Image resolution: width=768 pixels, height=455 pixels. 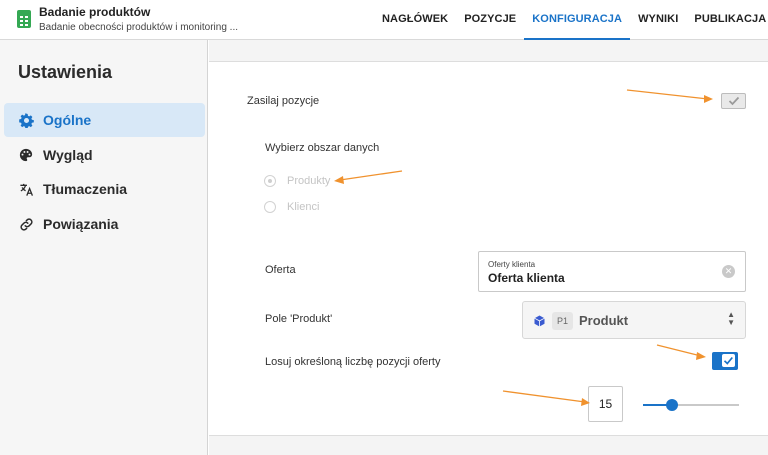 I want to click on cube-icon, so click(x=539, y=321).